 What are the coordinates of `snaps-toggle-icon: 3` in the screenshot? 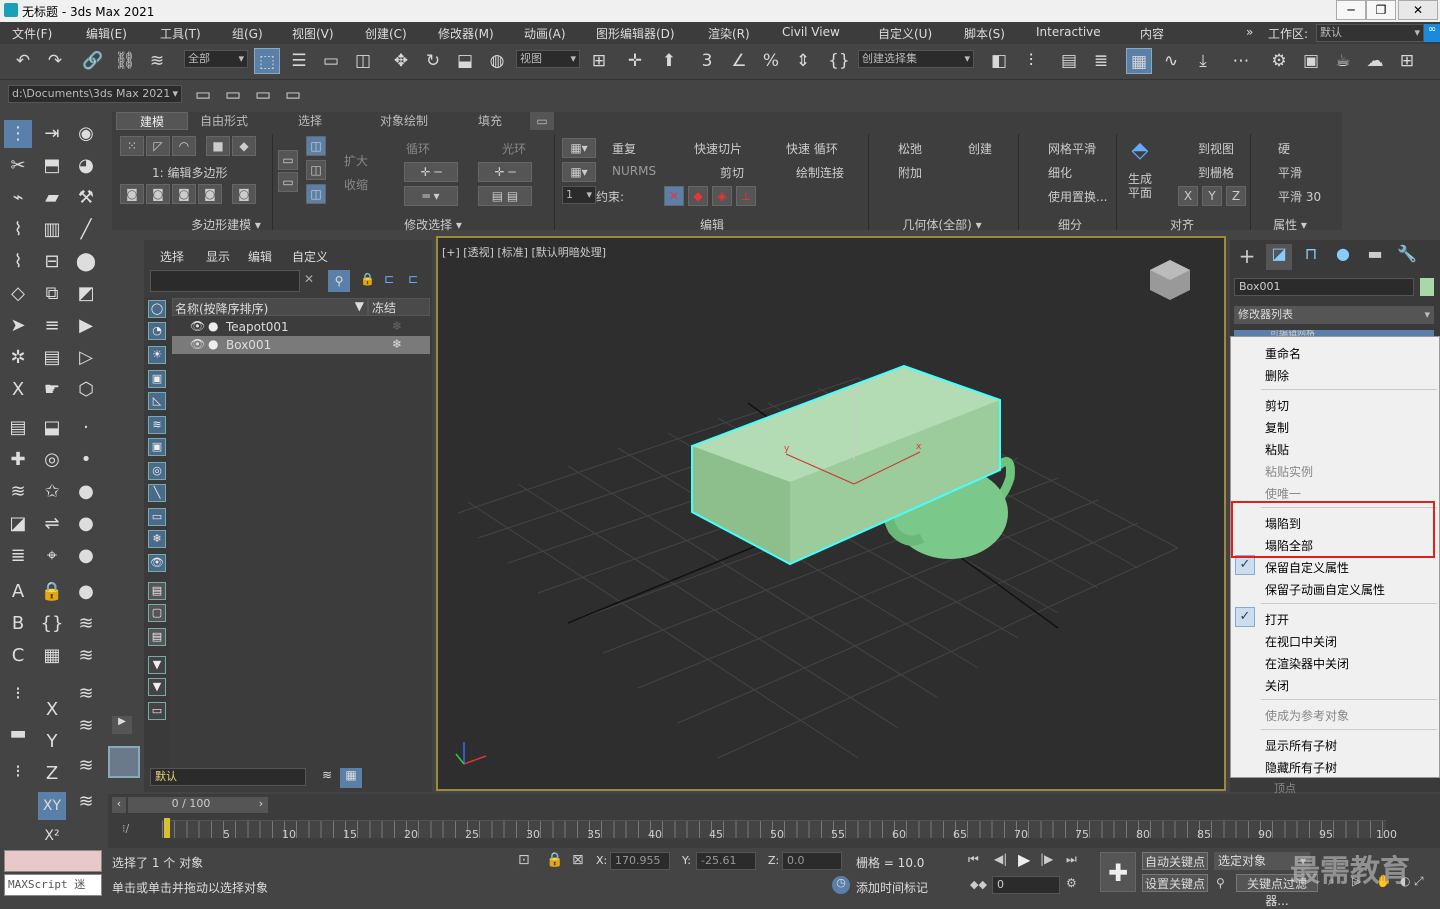 It's located at (707, 61).